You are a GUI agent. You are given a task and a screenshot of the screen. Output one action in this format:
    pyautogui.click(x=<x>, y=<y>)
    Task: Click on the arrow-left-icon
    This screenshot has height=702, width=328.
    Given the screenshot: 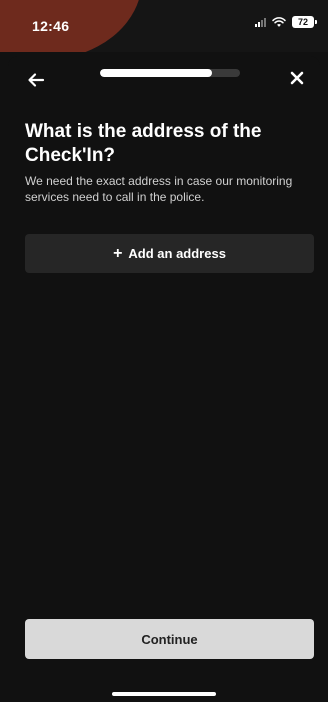 What is the action you would take?
    pyautogui.click(x=36, y=80)
    